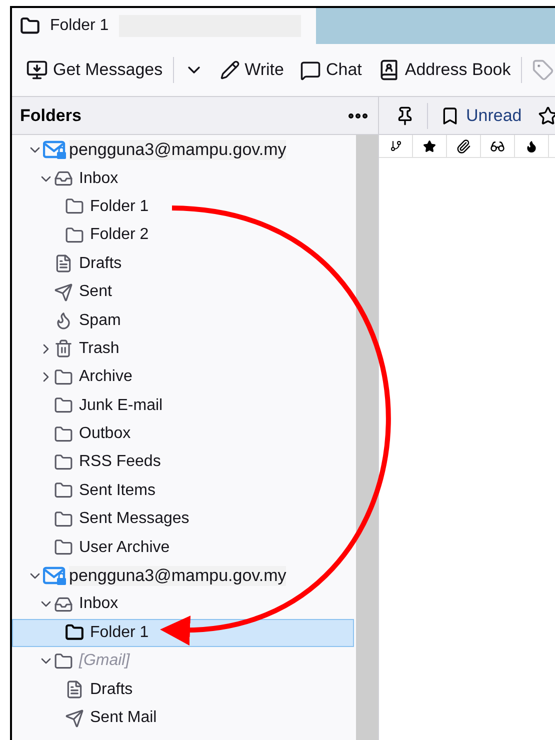  Describe the element at coordinates (94, 70) in the screenshot. I see `get-button: Get Messages` at that location.